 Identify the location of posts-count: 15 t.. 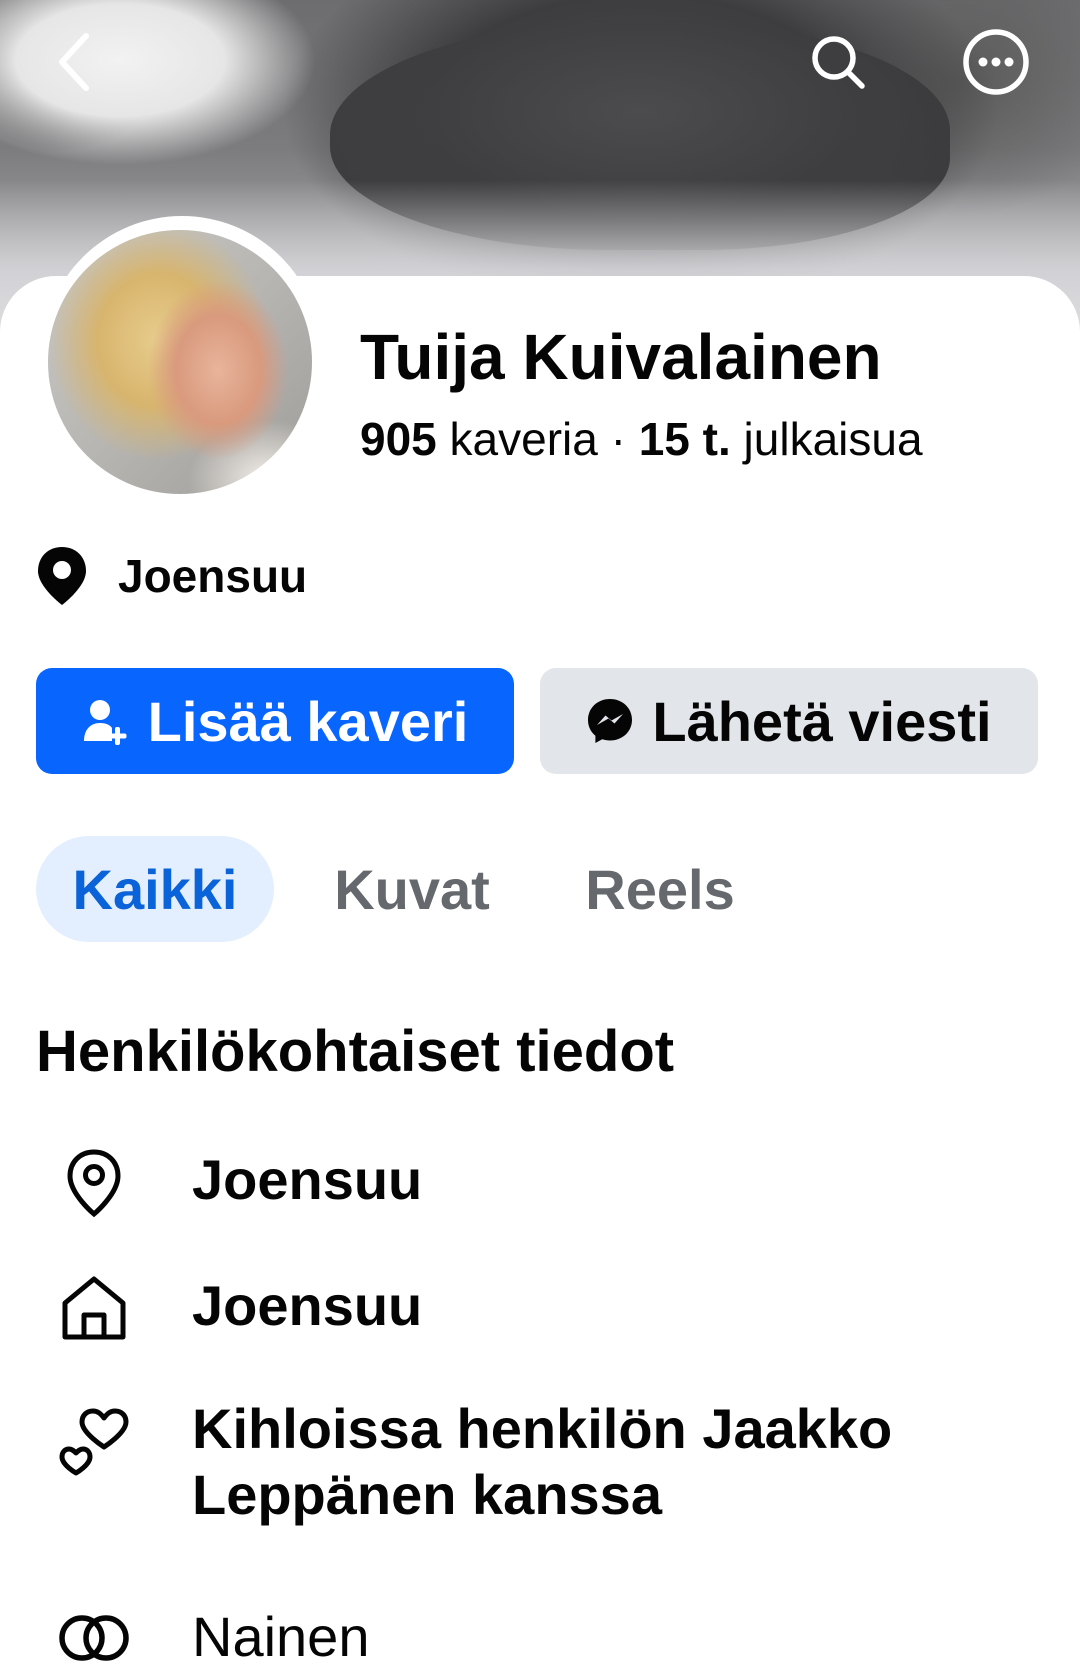
(684, 439).